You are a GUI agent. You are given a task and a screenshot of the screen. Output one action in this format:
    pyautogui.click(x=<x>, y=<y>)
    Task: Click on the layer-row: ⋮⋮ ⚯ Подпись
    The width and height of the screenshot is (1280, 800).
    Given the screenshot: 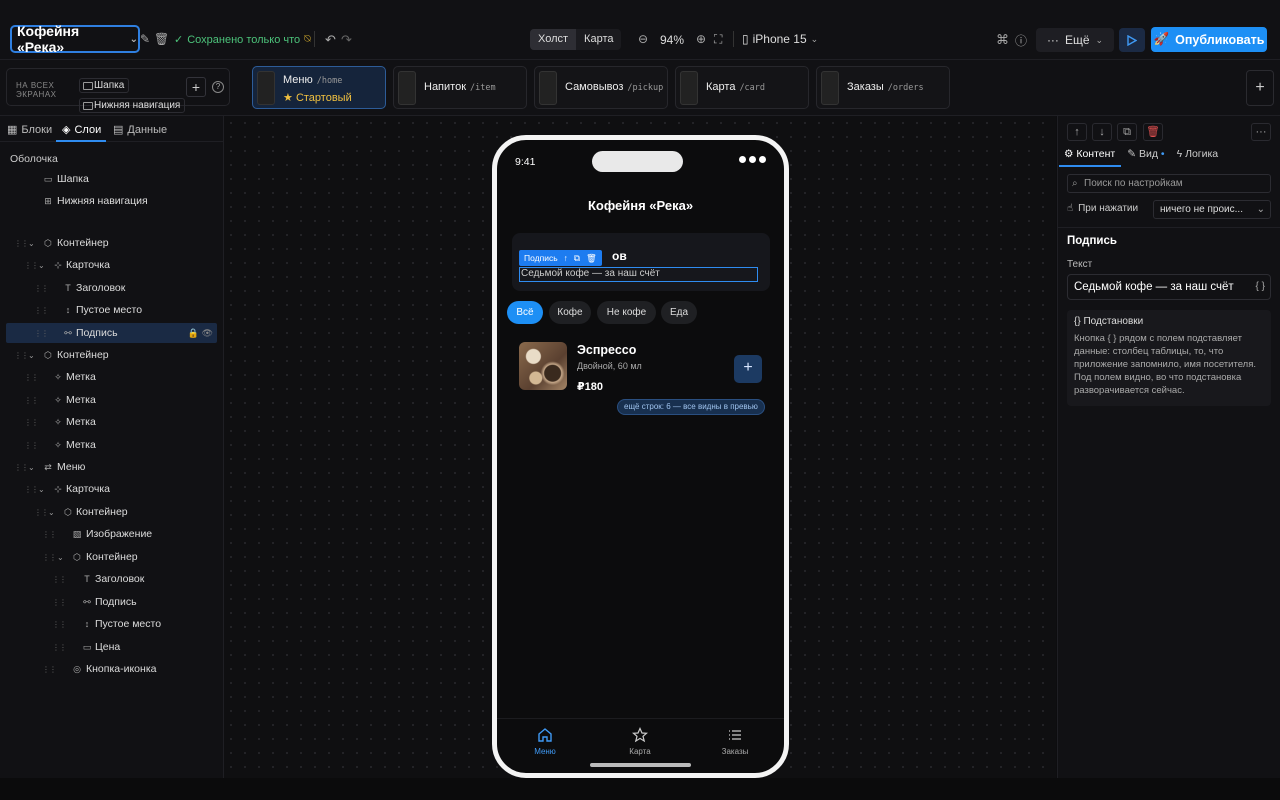 What is the action you would take?
    pyautogui.click(x=111, y=602)
    